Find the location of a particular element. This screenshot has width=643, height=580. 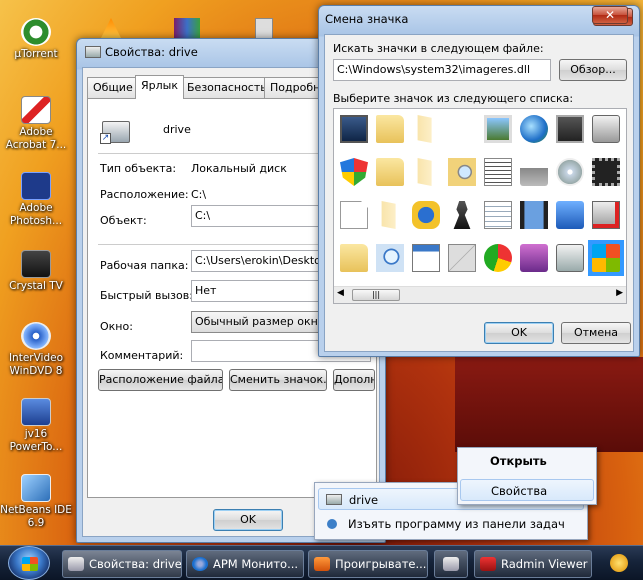

properties-ok-button: OK is located at coordinates (248, 520).